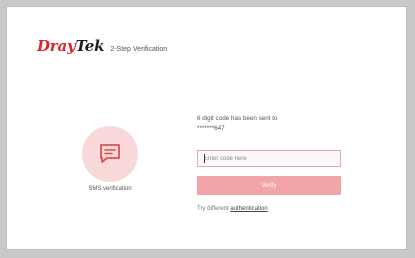 The height and width of the screenshot is (258, 415). What do you see at coordinates (71, 46) in the screenshot?
I see `draytek-logo: DrayTek` at bounding box center [71, 46].